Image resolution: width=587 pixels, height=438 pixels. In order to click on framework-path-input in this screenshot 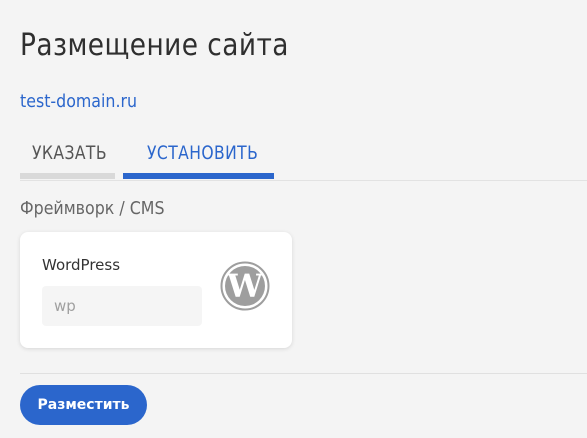, I will do `click(122, 306)`.